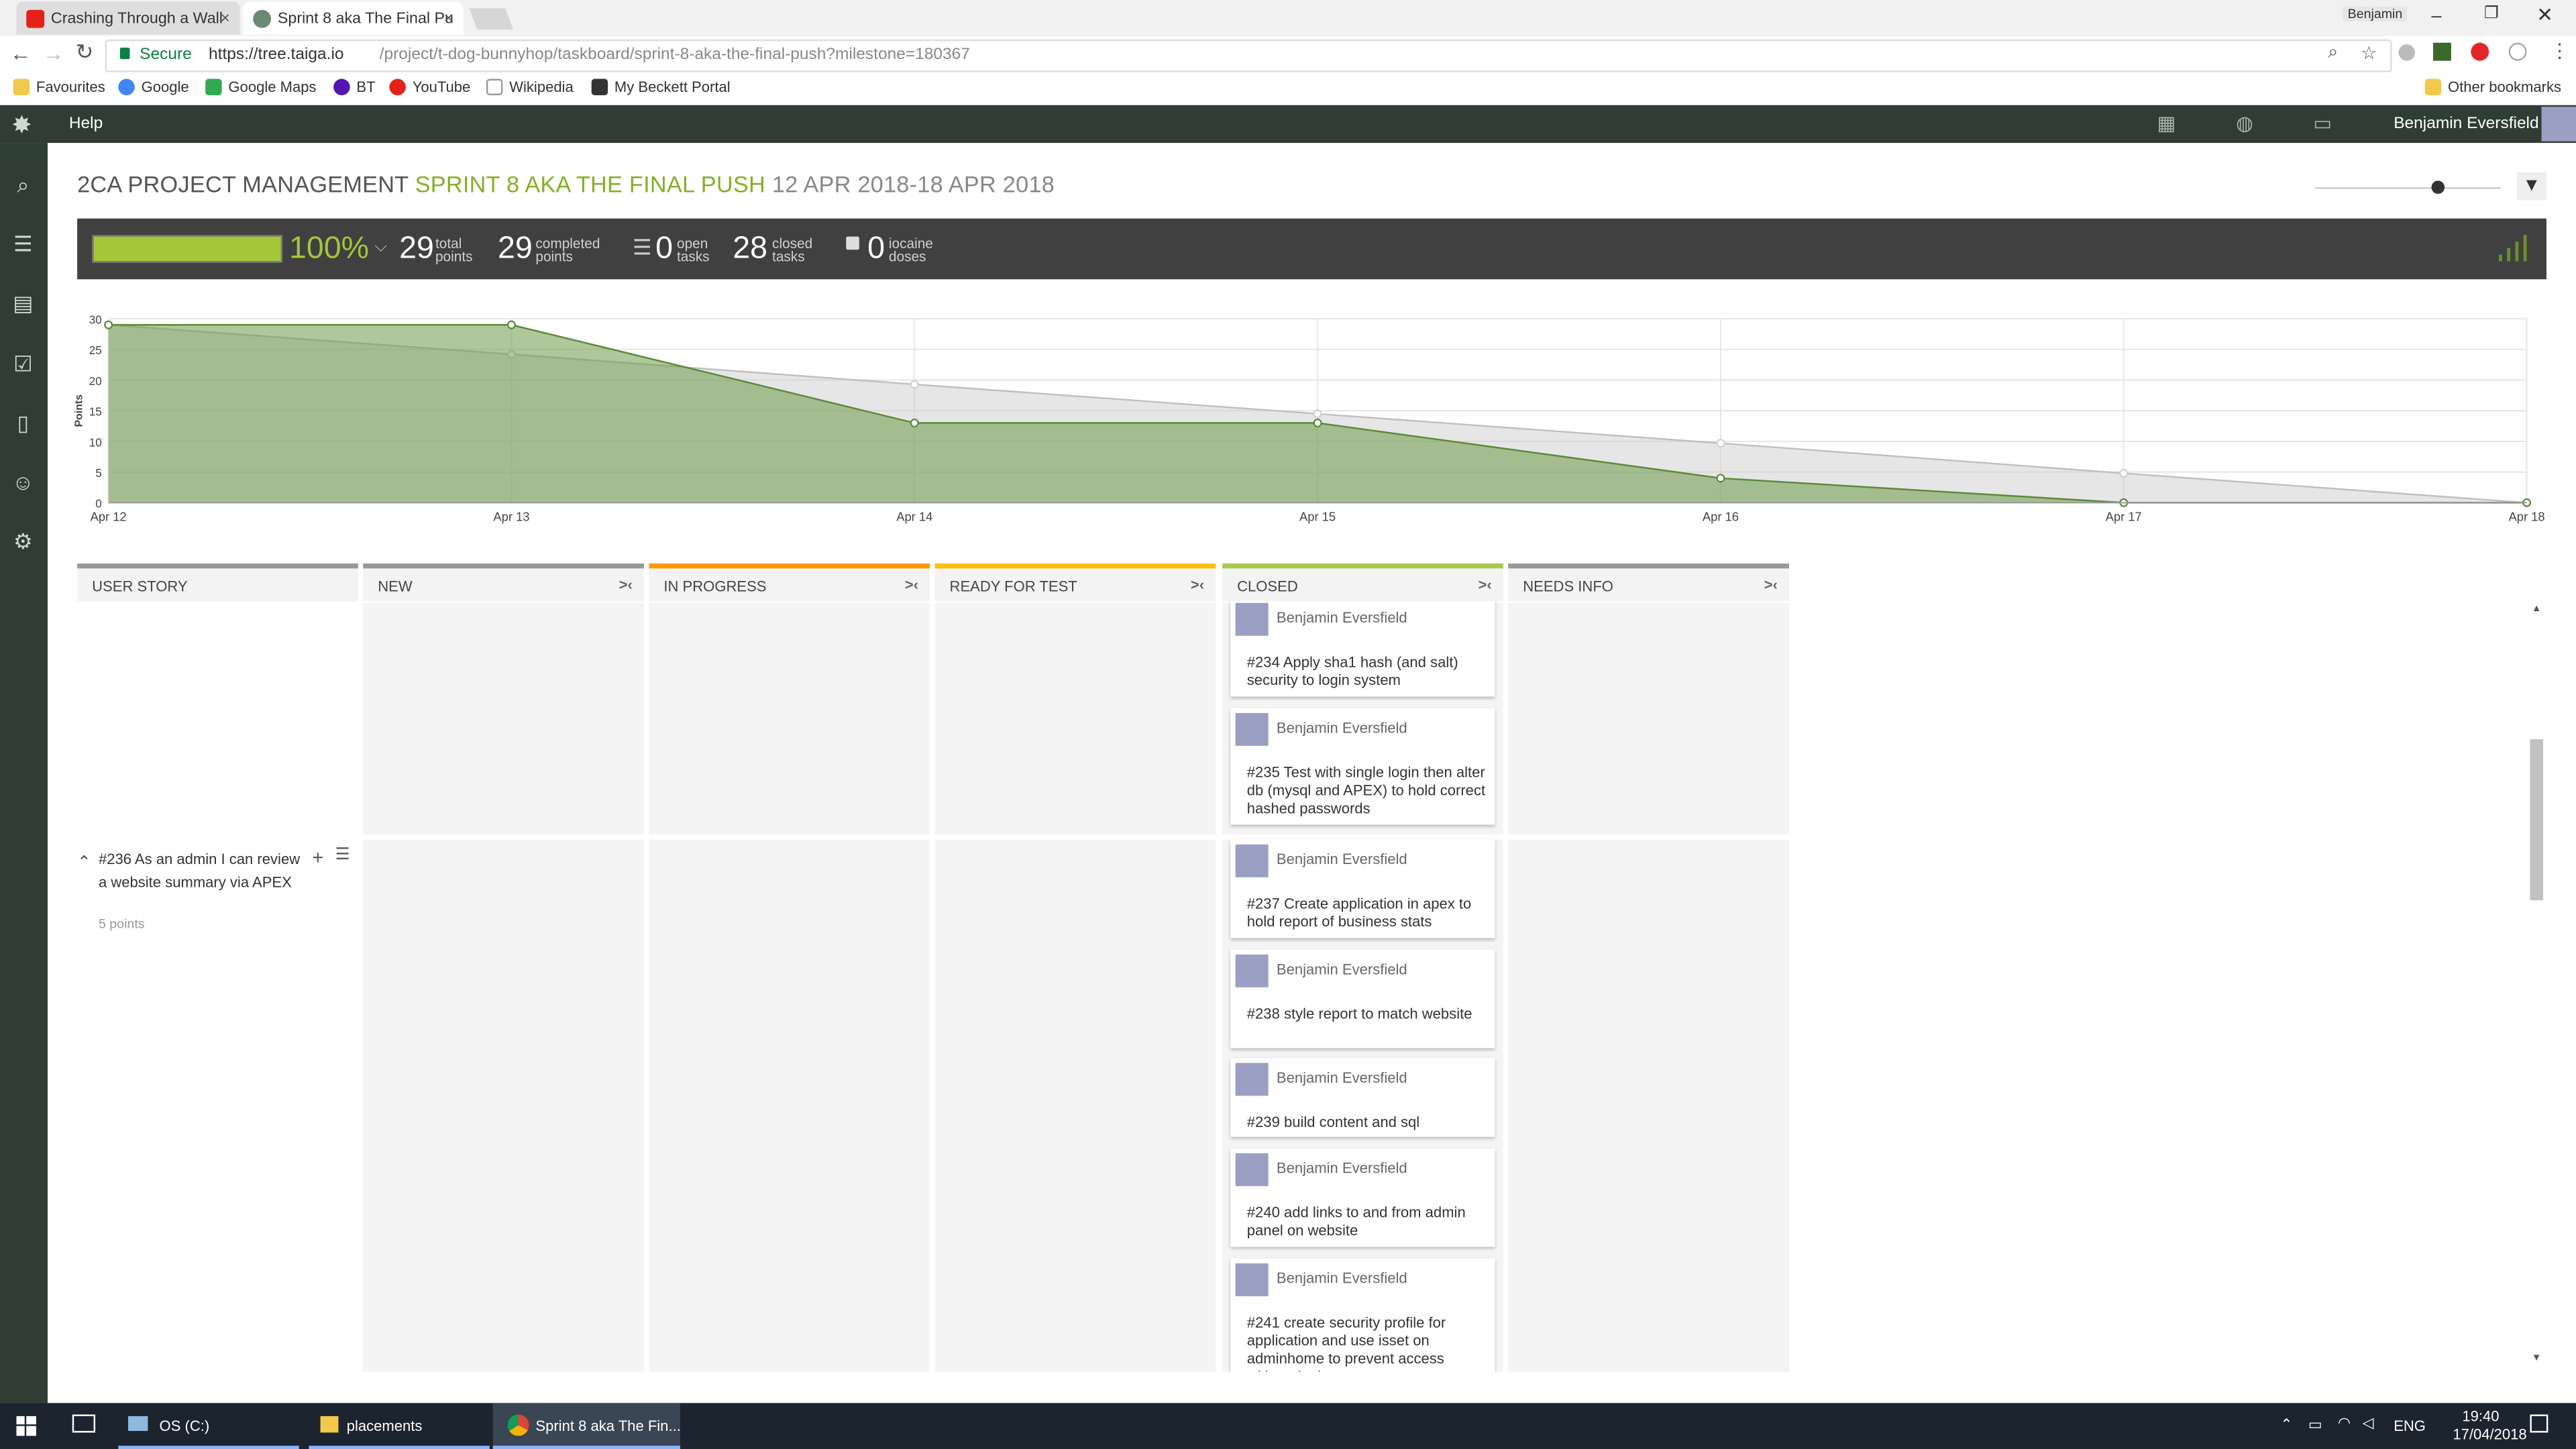 Image resolution: width=2576 pixels, height=1449 pixels. What do you see at coordinates (1648, 583) in the screenshot?
I see `column-header-needs-info: NEEDS INFO >‹` at bounding box center [1648, 583].